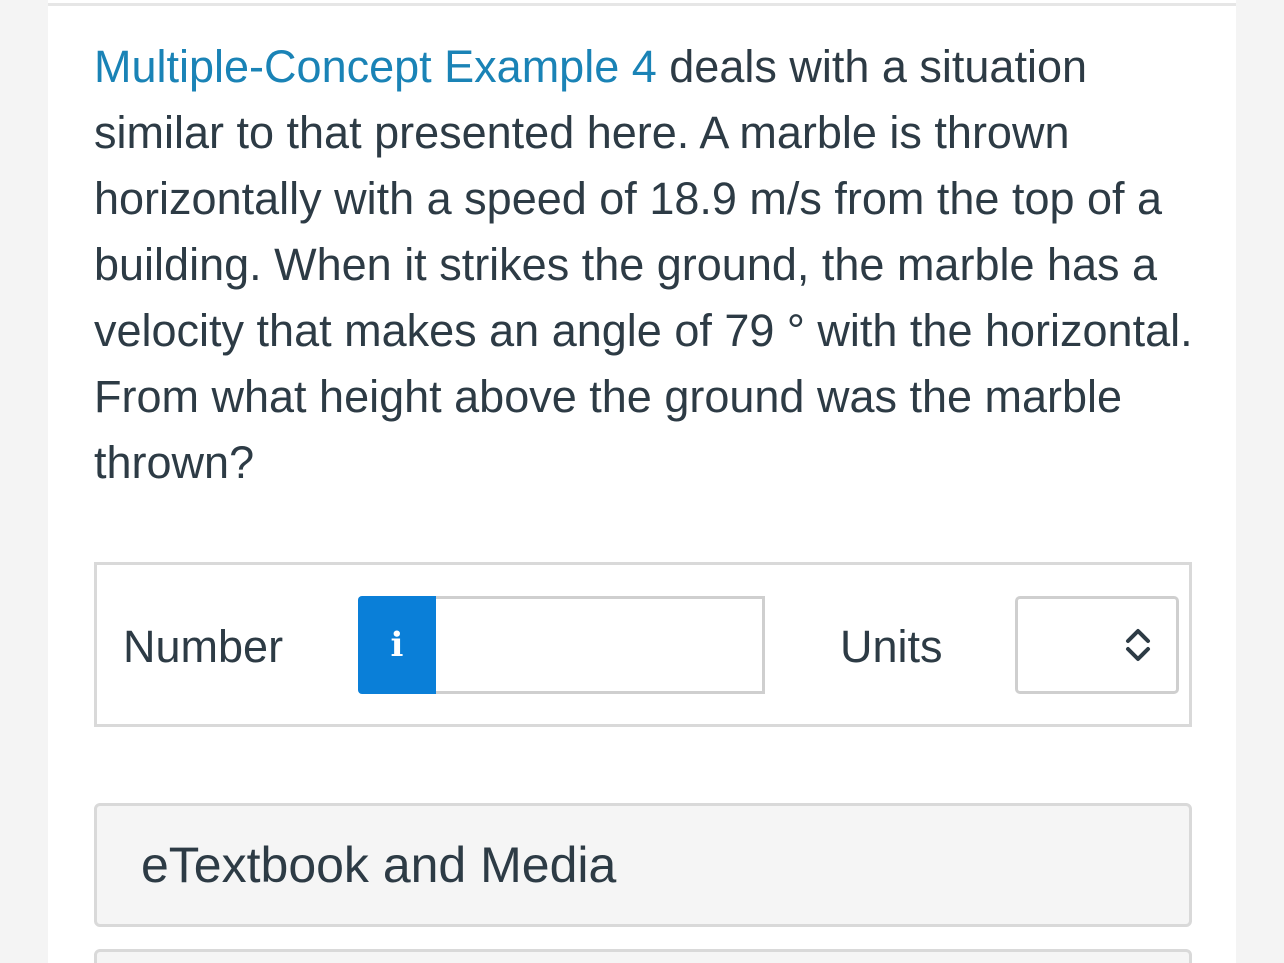 This screenshot has height=963, width=1284. I want to click on etextbook-media-button: eTextbook and Media, so click(643, 865).